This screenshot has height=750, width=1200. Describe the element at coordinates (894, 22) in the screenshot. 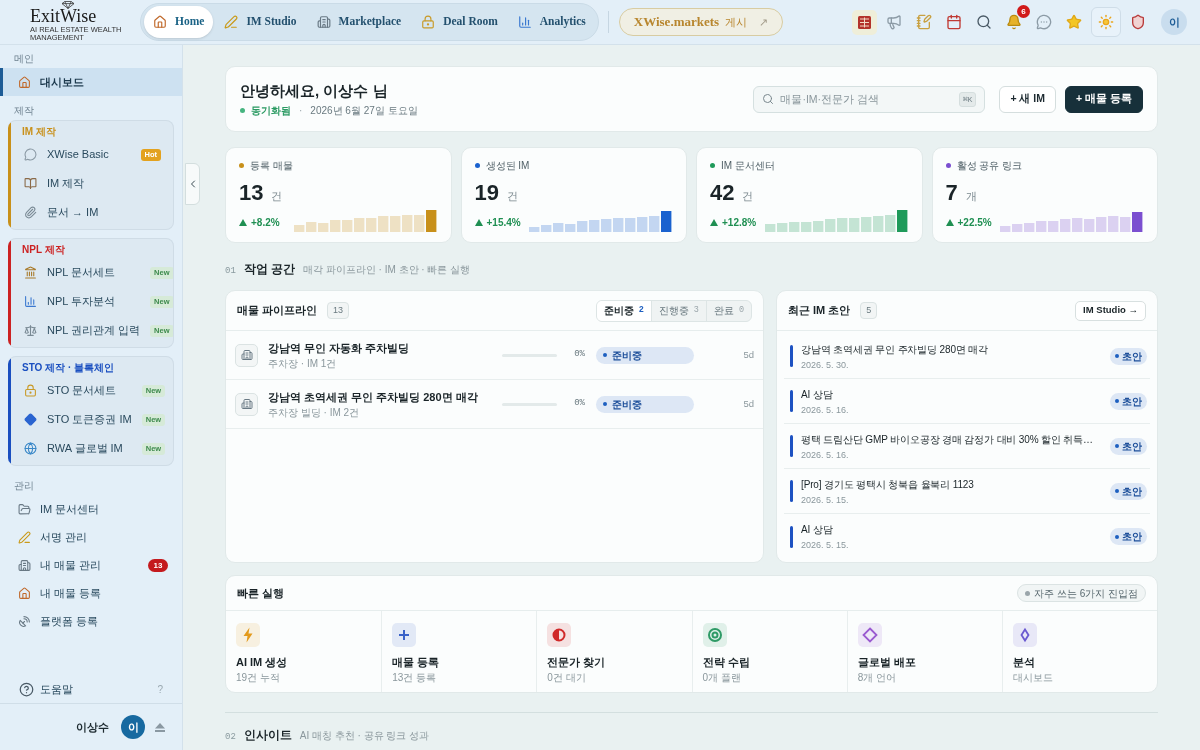

I see `megaphone-icon` at that location.